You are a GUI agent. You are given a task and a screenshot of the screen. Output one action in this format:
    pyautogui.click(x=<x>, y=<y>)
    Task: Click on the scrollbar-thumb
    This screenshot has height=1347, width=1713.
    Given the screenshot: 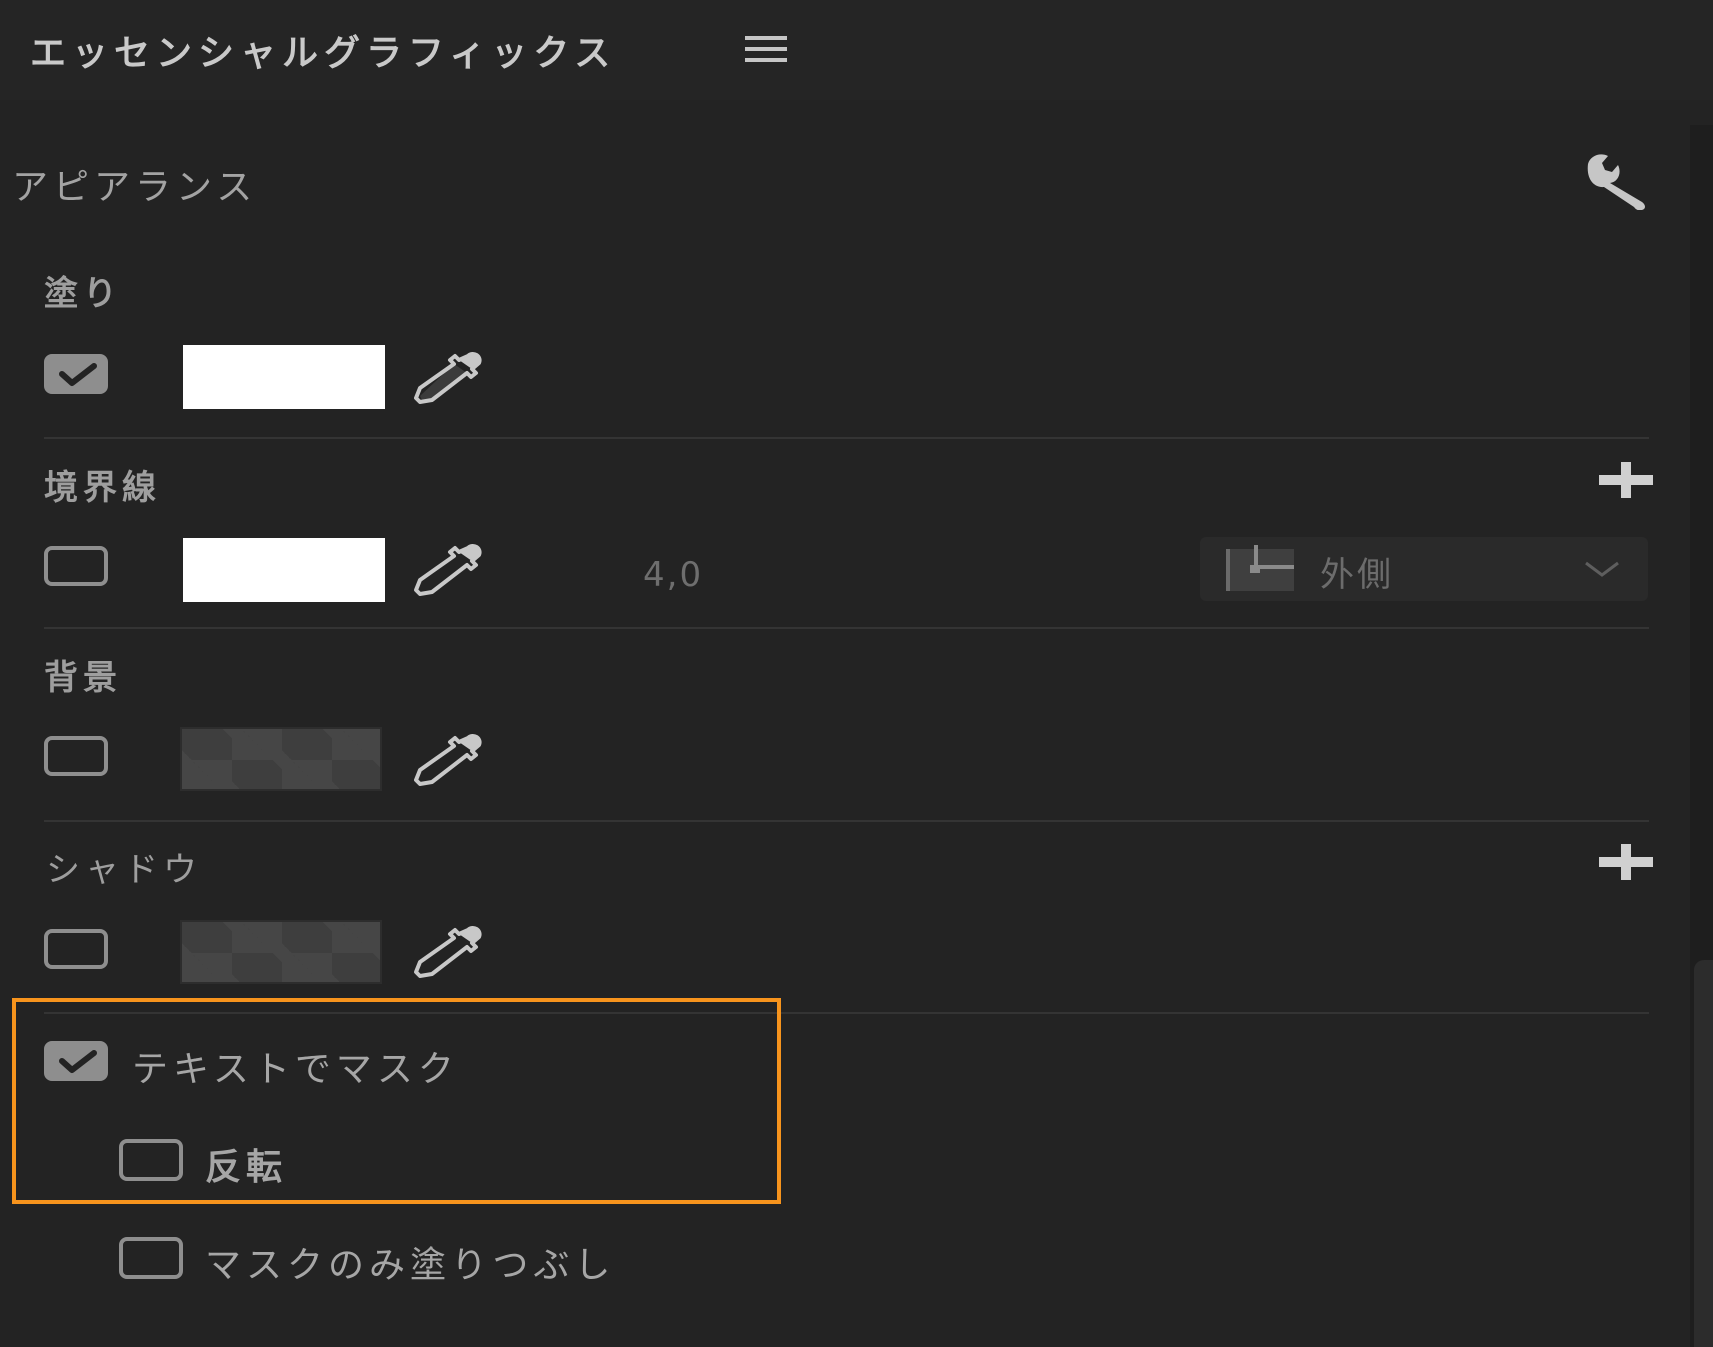 What is the action you would take?
    pyautogui.click(x=1703, y=1153)
    